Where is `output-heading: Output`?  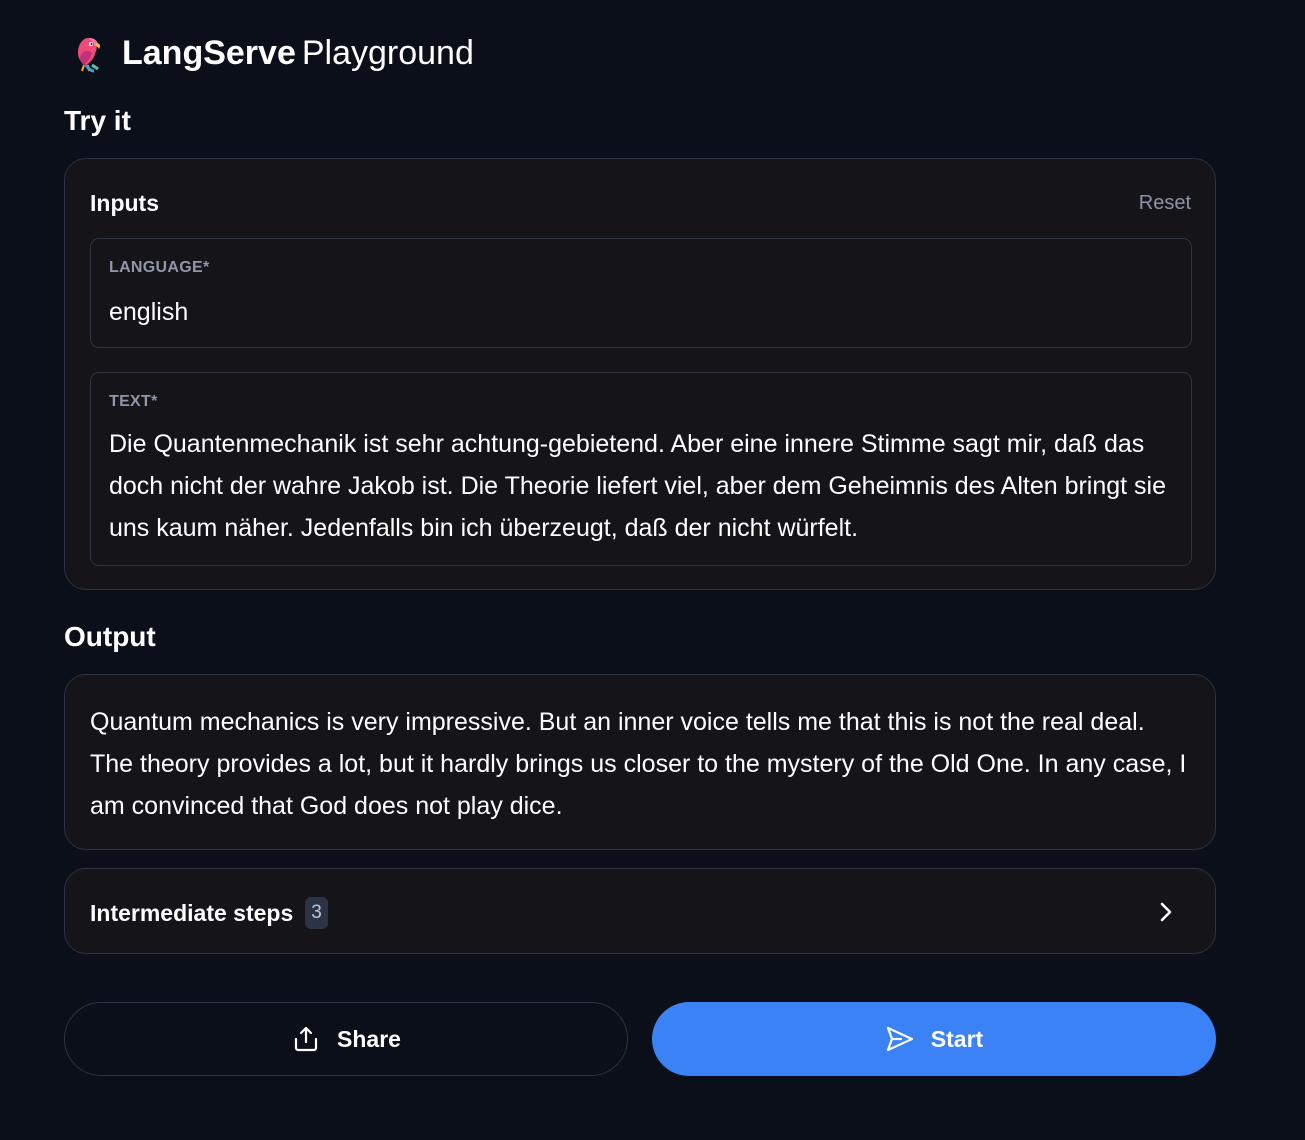
output-heading: Output is located at coordinates (110, 636).